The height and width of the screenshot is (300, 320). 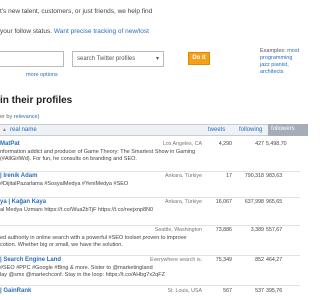 What do you see at coordinates (150, 293) in the screenshot?
I see `table-row: | GainRank St. Louis, USA 567 537 395,76` at bounding box center [150, 293].